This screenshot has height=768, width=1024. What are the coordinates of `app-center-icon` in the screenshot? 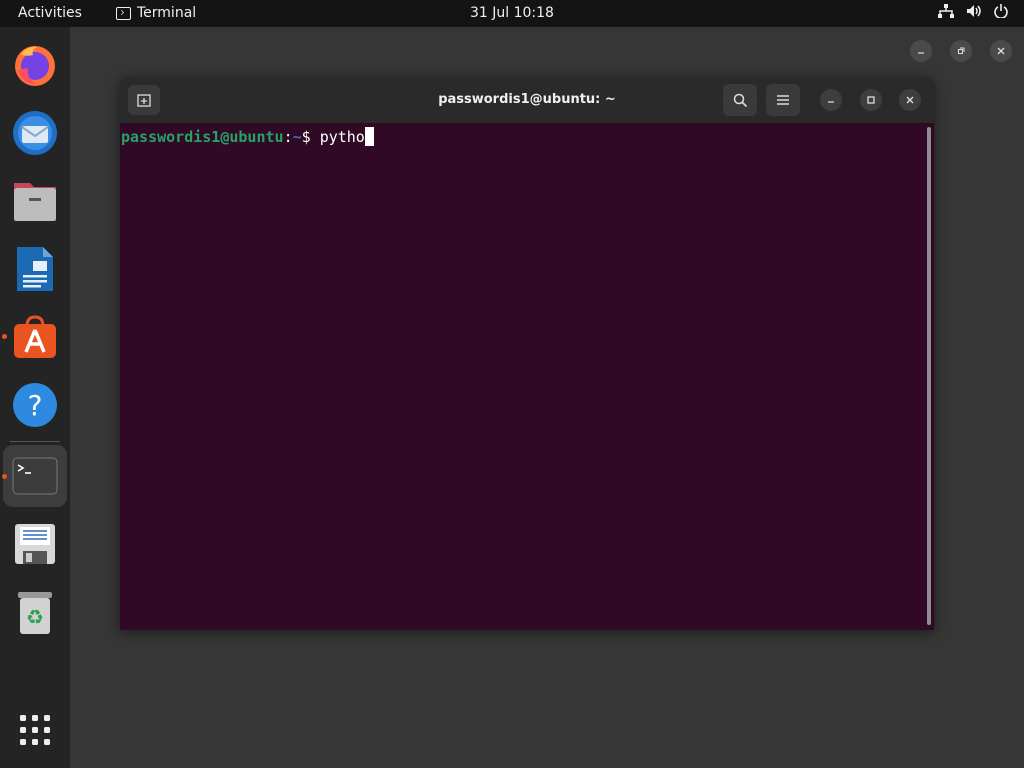 It's located at (35, 336).